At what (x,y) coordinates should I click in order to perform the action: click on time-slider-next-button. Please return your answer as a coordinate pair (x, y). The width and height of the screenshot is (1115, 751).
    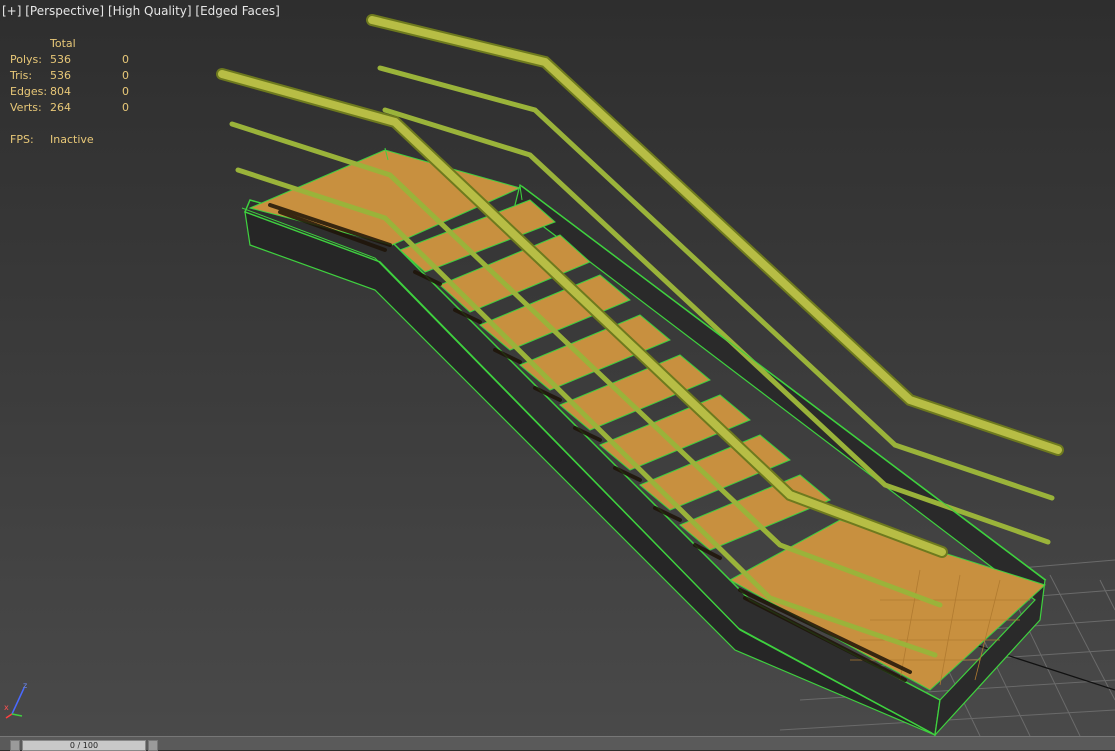
    Looking at the image, I should click on (153, 745).